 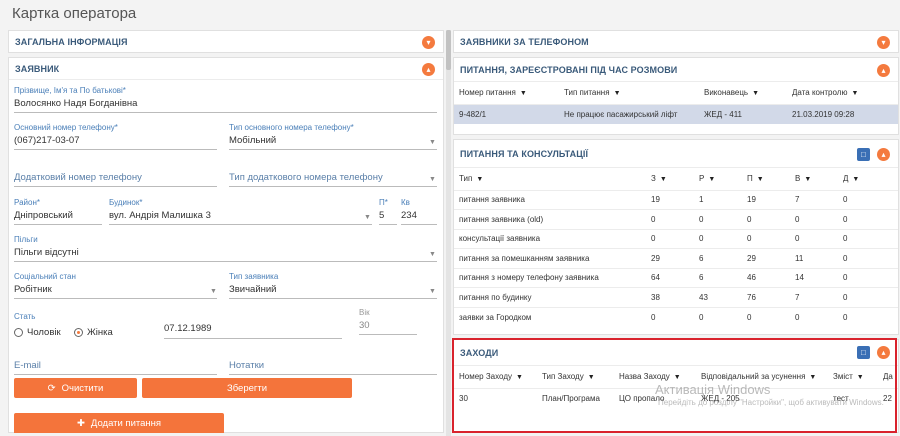 What do you see at coordinates (814, 179) in the screenshot?
I see `column-header: В ▼` at bounding box center [814, 179].